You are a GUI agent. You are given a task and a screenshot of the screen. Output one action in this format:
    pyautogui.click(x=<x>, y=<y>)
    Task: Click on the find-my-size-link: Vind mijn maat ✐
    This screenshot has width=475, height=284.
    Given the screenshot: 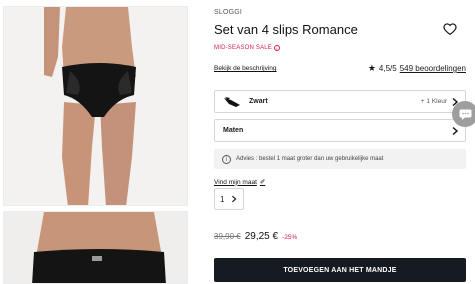 What is the action you would take?
    pyautogui.click(x=240, y=182)
    